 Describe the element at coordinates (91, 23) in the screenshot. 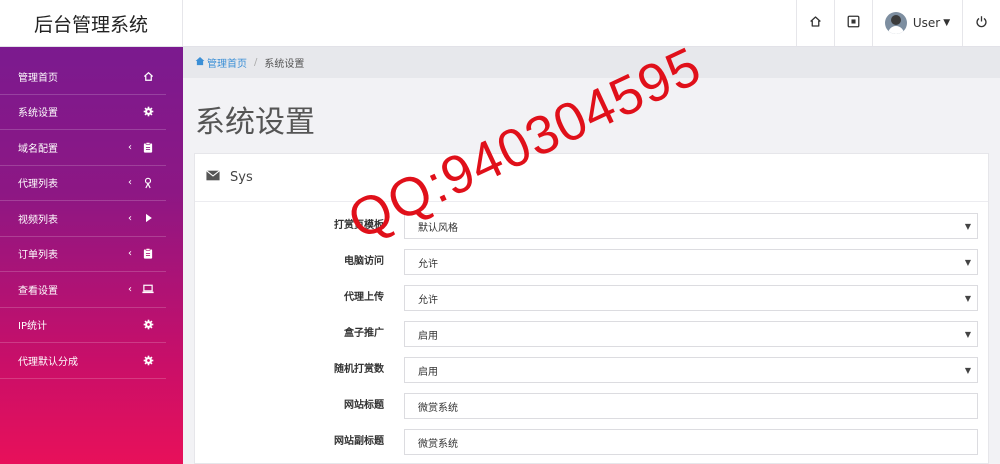

I see `app-title: 后台管理系统` at that location.